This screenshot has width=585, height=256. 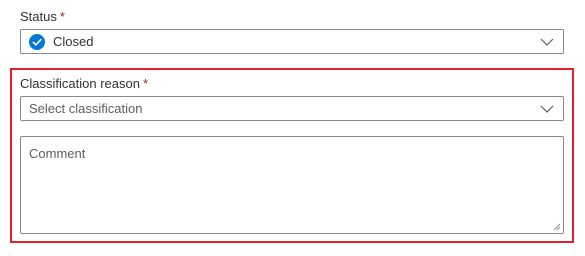 What do you see at coordinates (80, 83) in the screenshot?
I see `classification-label-text: Classification reason` at bounding box center [80, 83].